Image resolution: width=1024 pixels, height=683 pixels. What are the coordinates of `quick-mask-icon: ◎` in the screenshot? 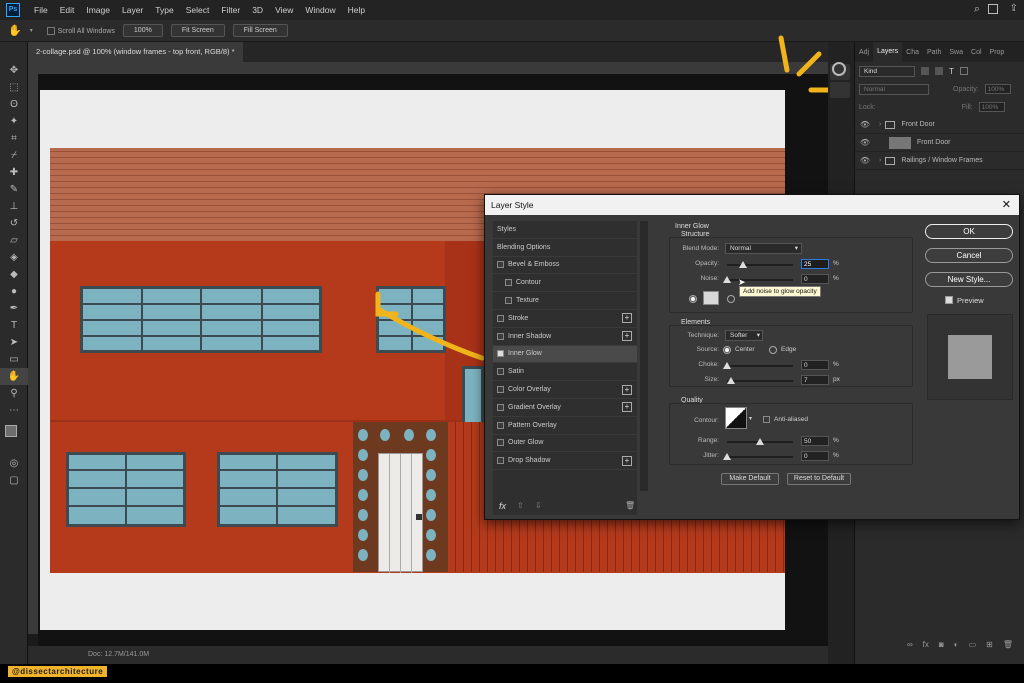 It's located at (14, 463).